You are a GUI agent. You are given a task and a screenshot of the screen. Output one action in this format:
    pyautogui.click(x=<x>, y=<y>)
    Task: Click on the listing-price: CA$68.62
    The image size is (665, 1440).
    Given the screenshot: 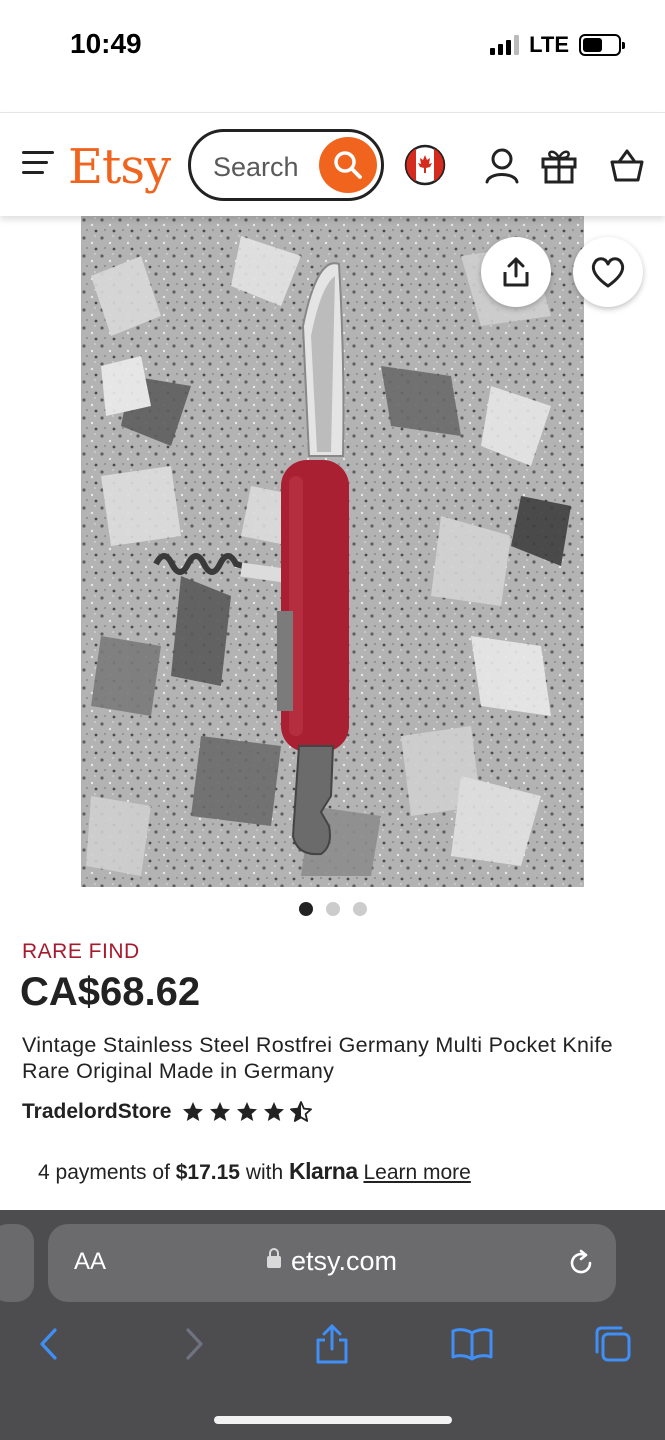 What is the action you would take?
    pyautogui.click(x=110, y=992)
    